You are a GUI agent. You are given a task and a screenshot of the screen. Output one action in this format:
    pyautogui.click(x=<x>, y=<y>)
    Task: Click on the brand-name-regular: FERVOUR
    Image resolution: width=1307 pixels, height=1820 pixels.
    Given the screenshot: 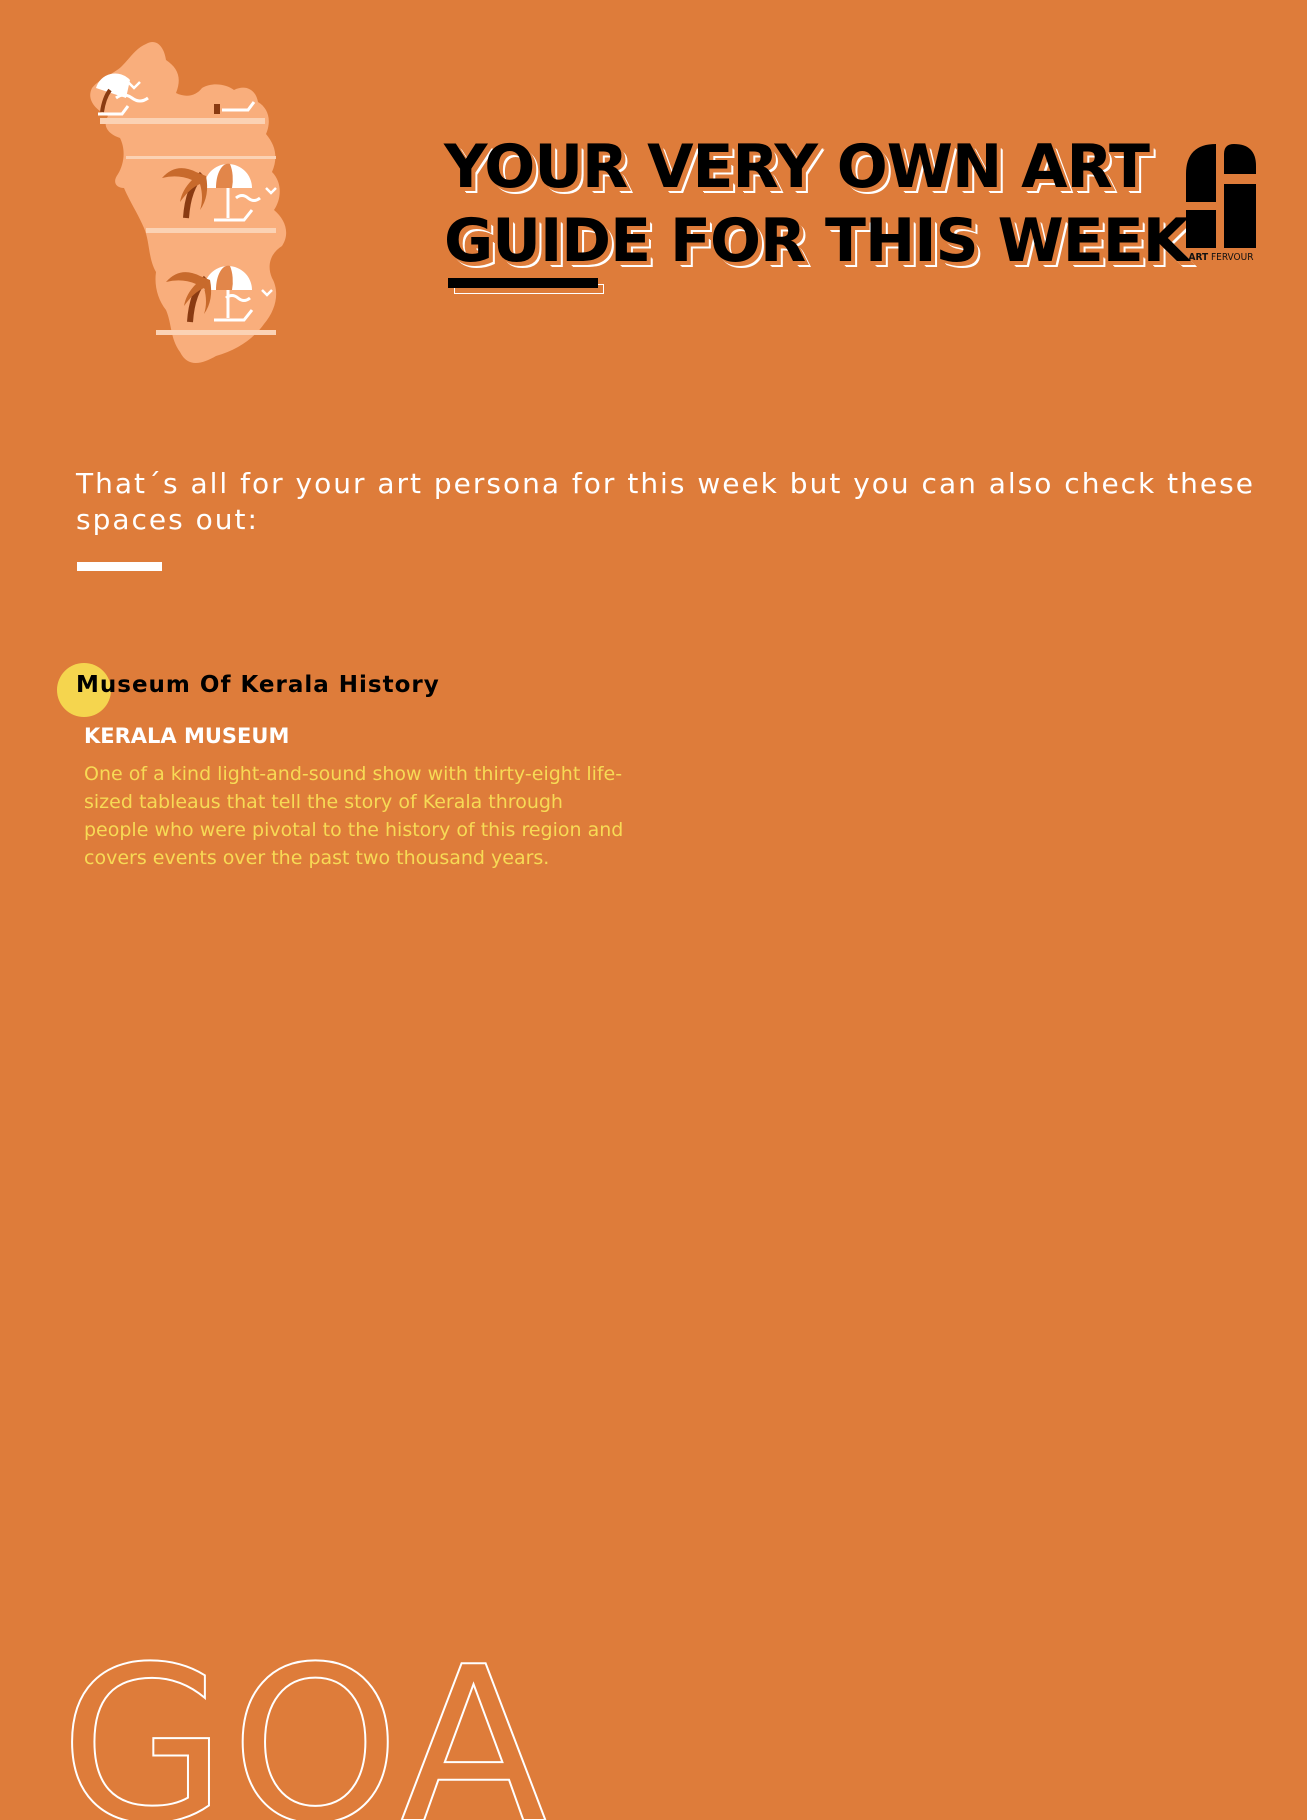 What is the action you would take?
    pyautogui.click(x=1232, y=257)
    